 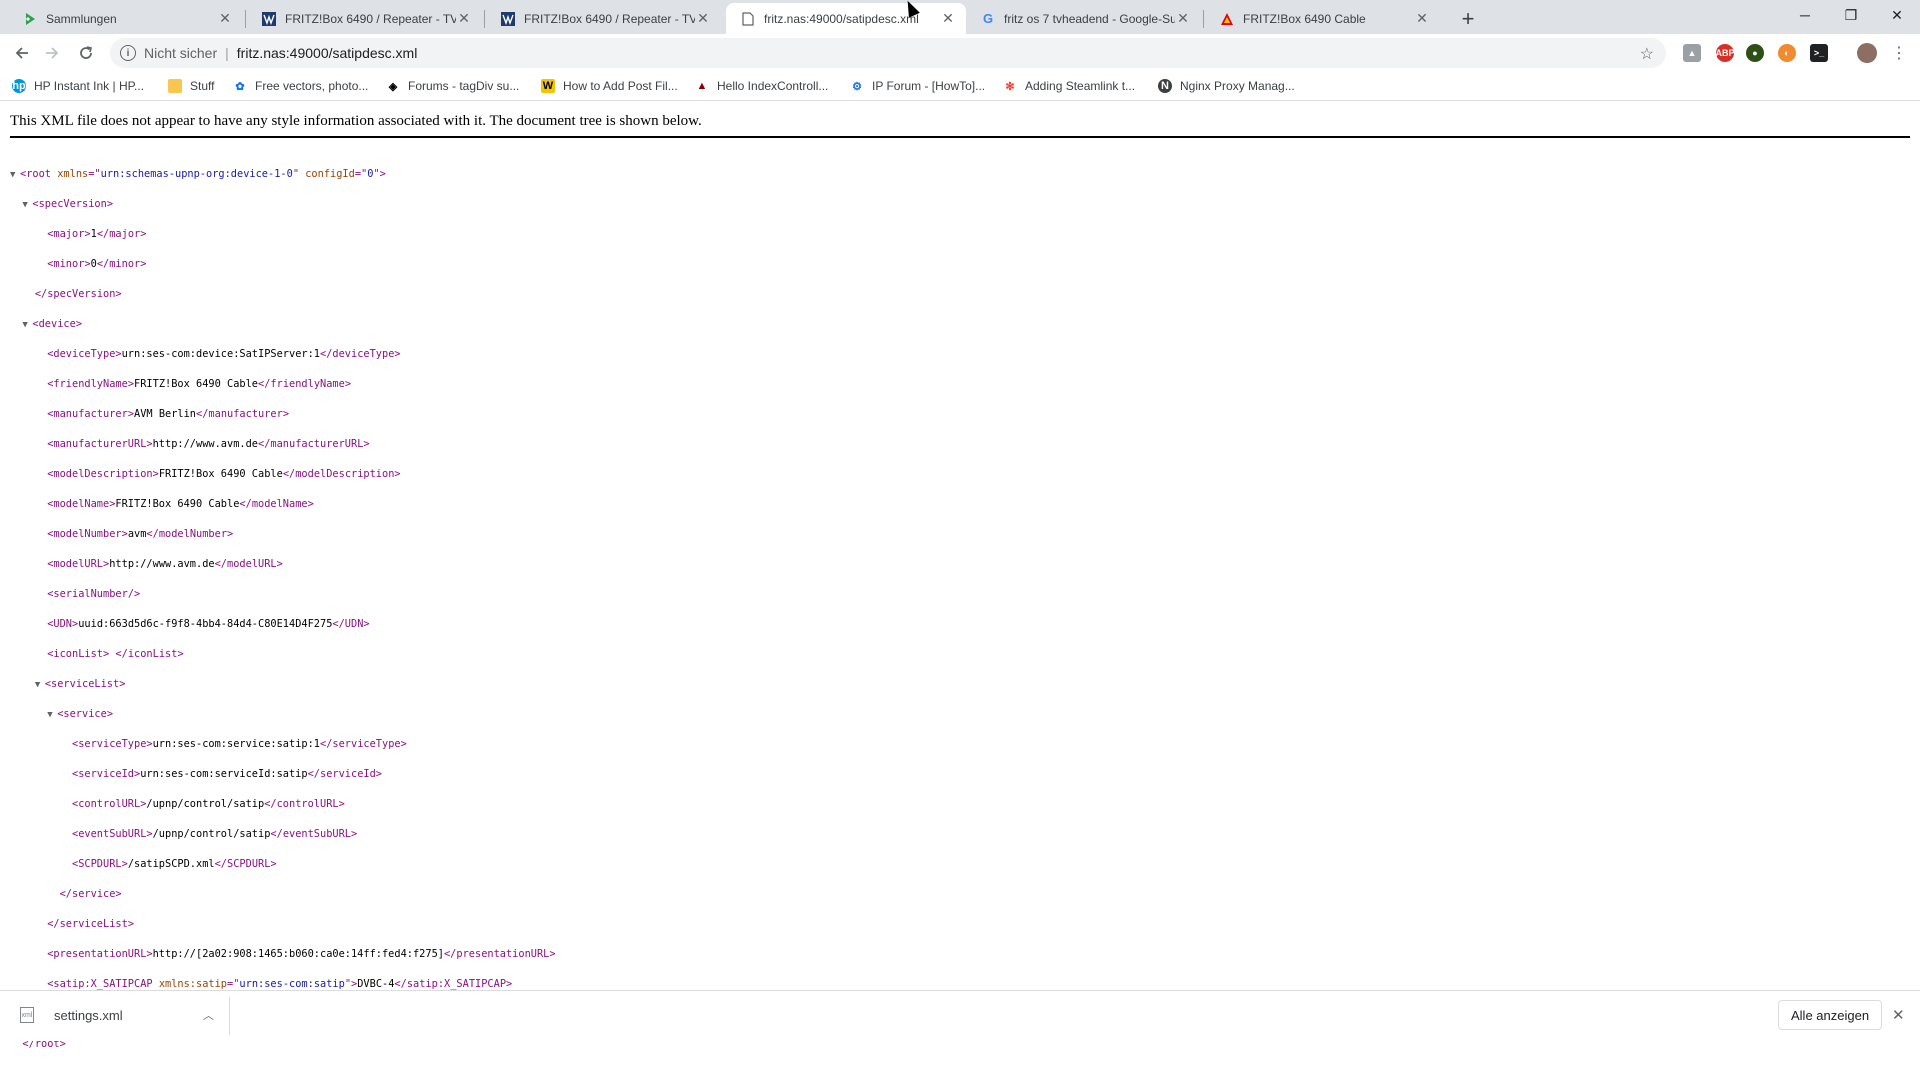 I want to click on xml-line-specversion-open: ▼ <specVersion>, so click(x=283, y=204).